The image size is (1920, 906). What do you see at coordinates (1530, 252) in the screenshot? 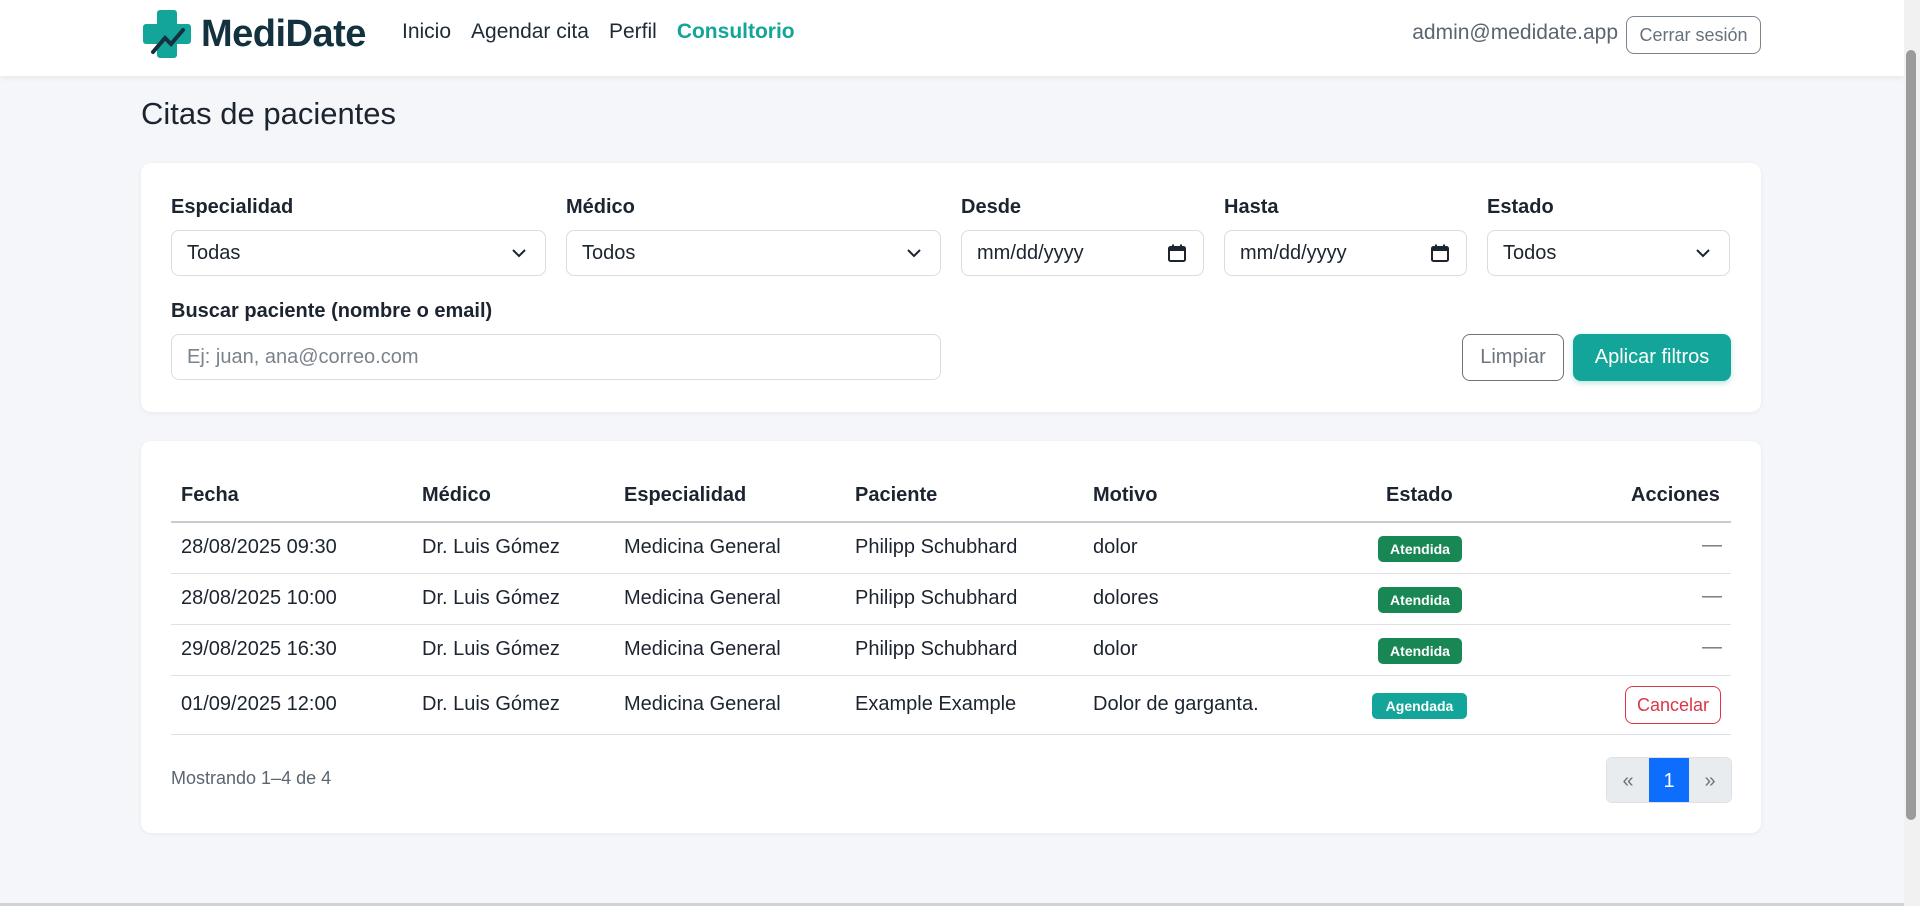
I see `status-select-value: Todos` at bounding box center [1530, 252].